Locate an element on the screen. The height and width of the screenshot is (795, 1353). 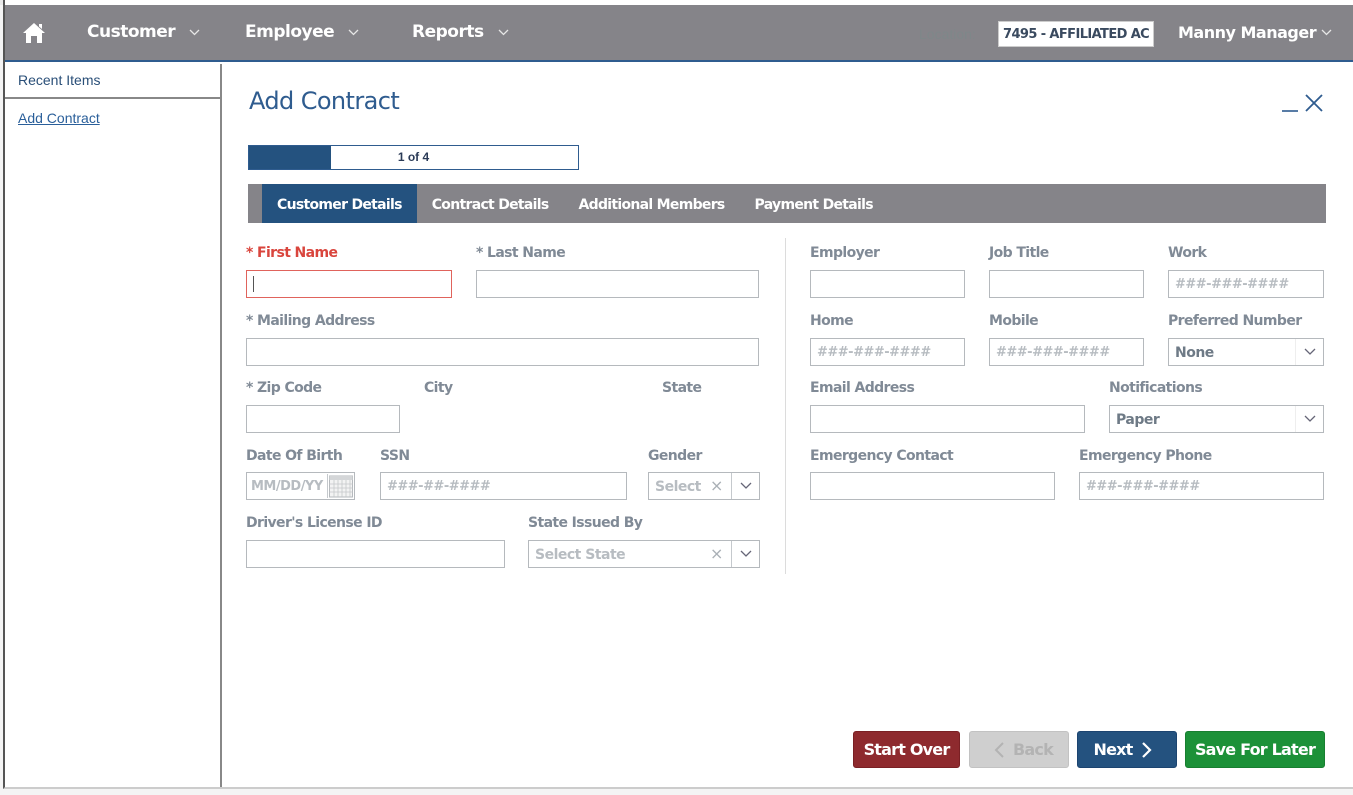
tab-contract-details: Contract Details is located at coordinates (490, 203).